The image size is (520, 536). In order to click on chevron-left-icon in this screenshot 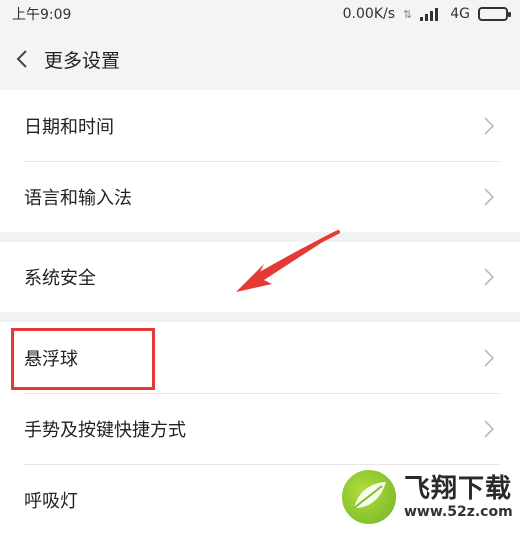, I will do `click(21, 59)`.